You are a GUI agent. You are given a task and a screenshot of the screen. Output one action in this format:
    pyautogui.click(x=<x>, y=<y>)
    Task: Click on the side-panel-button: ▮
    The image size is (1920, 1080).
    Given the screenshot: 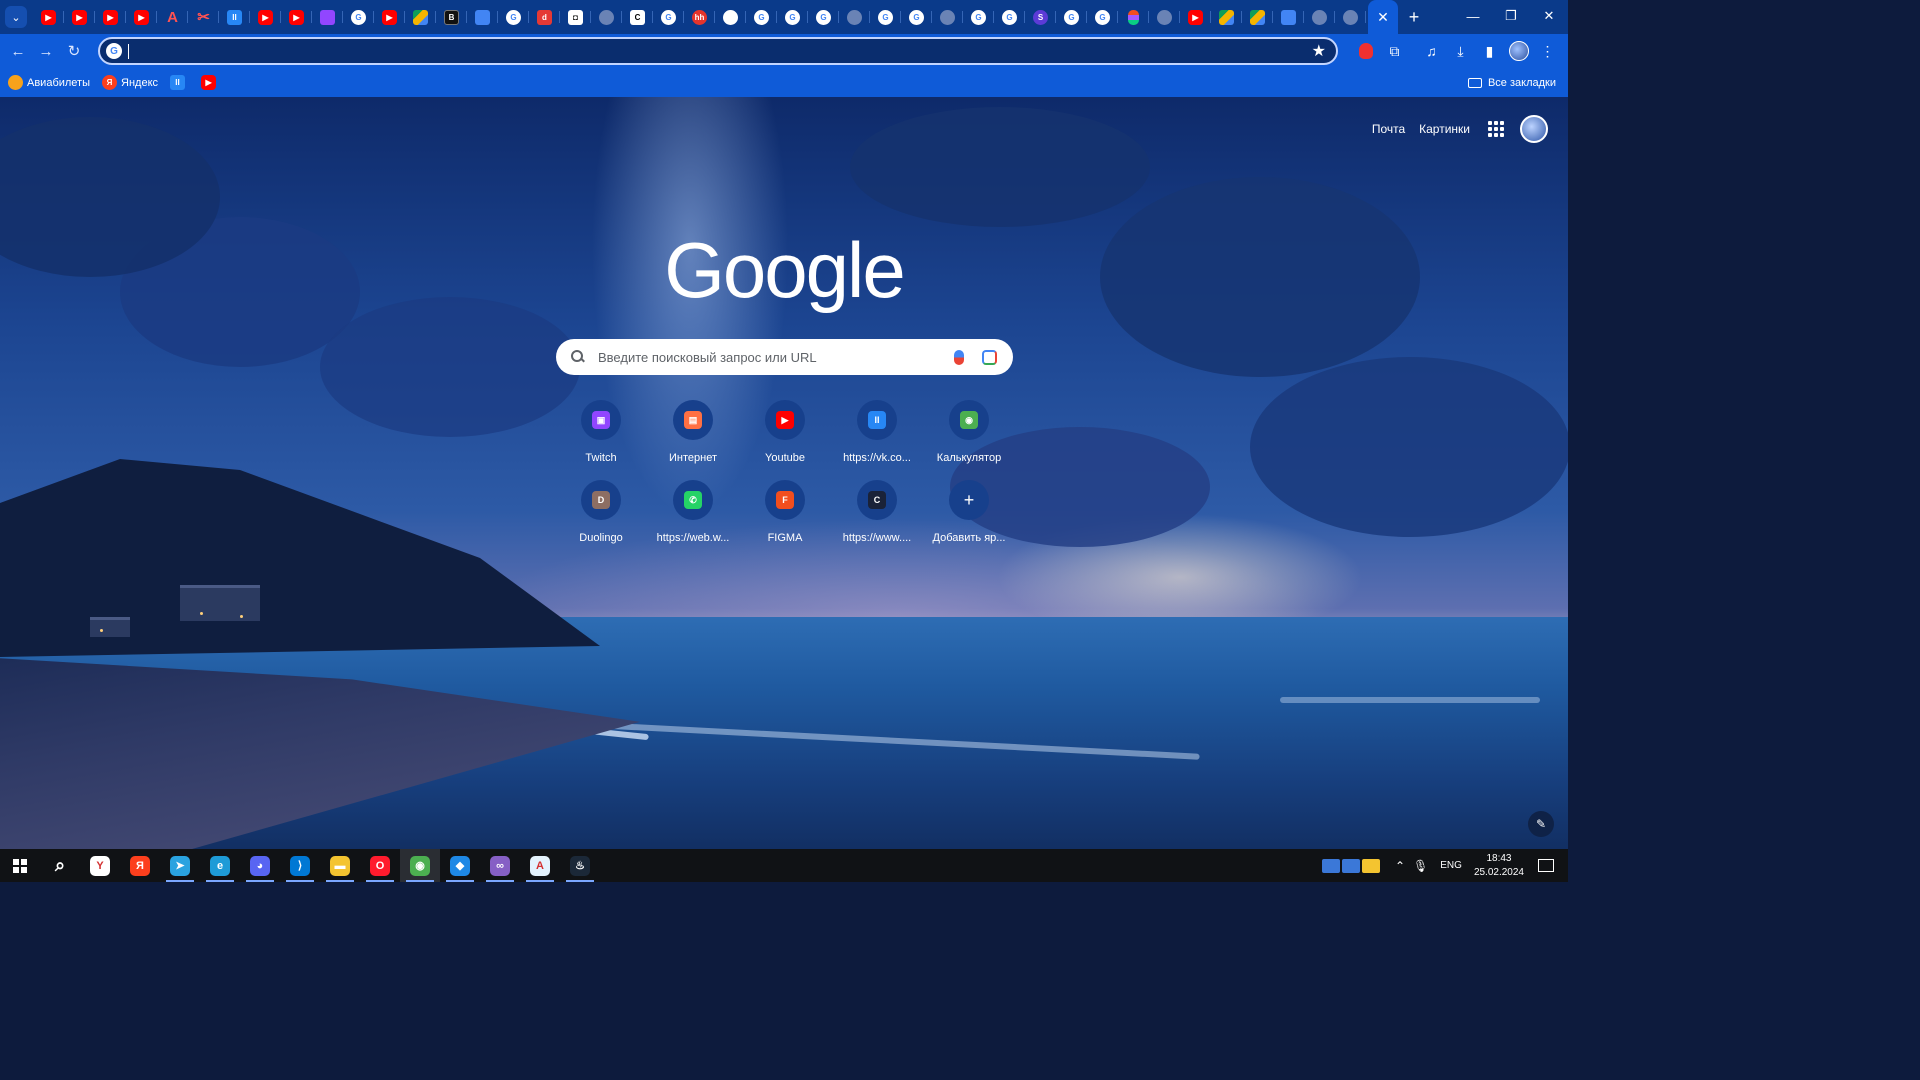 What is the action you would take?
    pyautogui.click(x=1489, y=51)
    